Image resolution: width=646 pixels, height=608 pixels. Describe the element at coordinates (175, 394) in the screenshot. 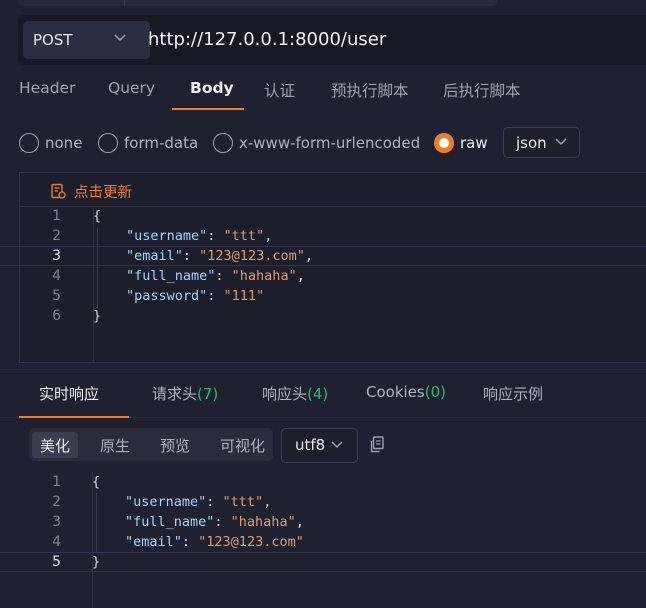

I see `tab-label: 请求头` at that location.